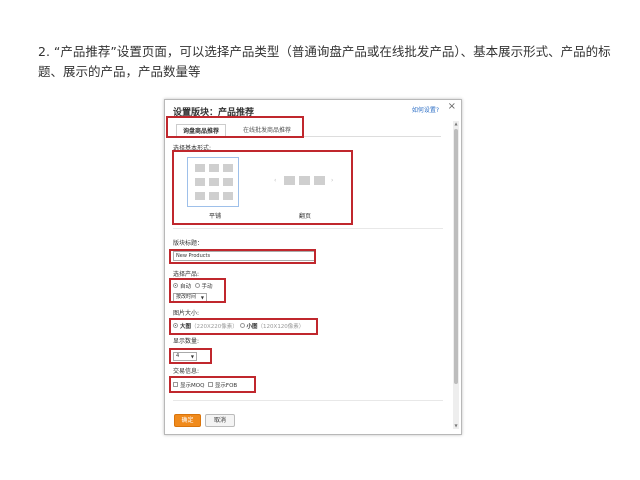  What do you see at coordinates (187, 420) in the screenshot?
I see `confirm-button: 确定` at bounding box center [187, 420].